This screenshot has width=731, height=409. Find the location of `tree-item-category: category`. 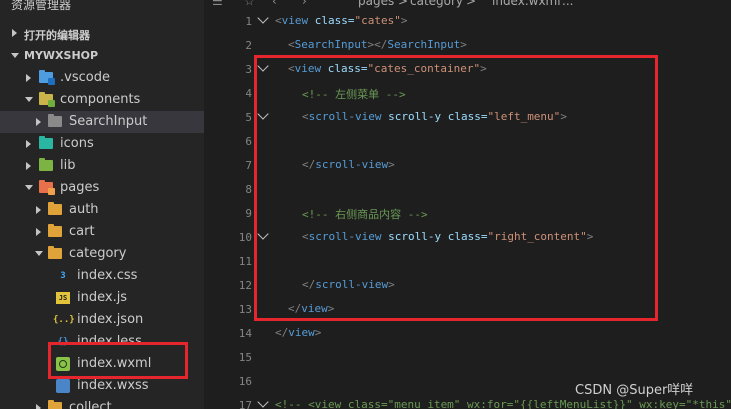

tree-item-category: category is located at coordinates (102, 254).